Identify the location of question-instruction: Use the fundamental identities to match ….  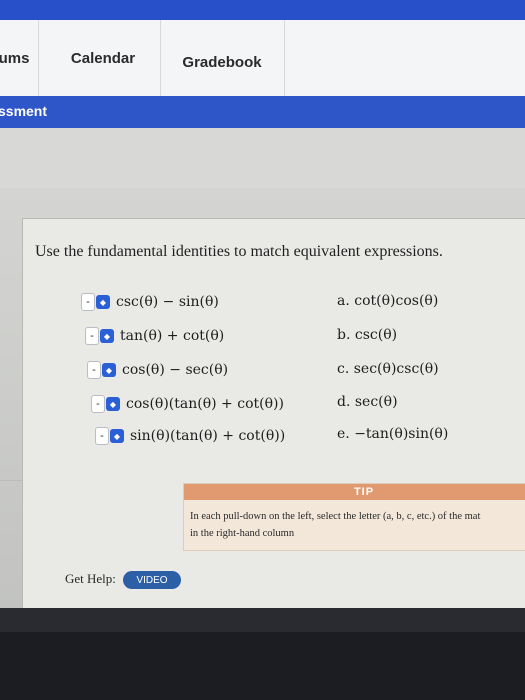
(239, 251).